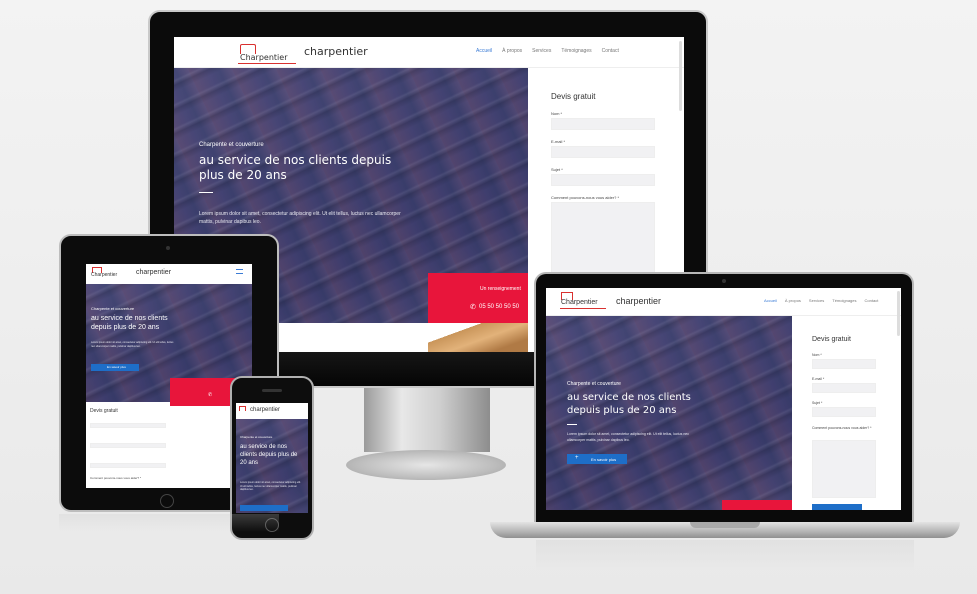 This screenshot has width=977, height=594. What do you see at coordinates (168, 248) in the screenshot?
I see `tablet-camera` at bounding box center [168, 248].